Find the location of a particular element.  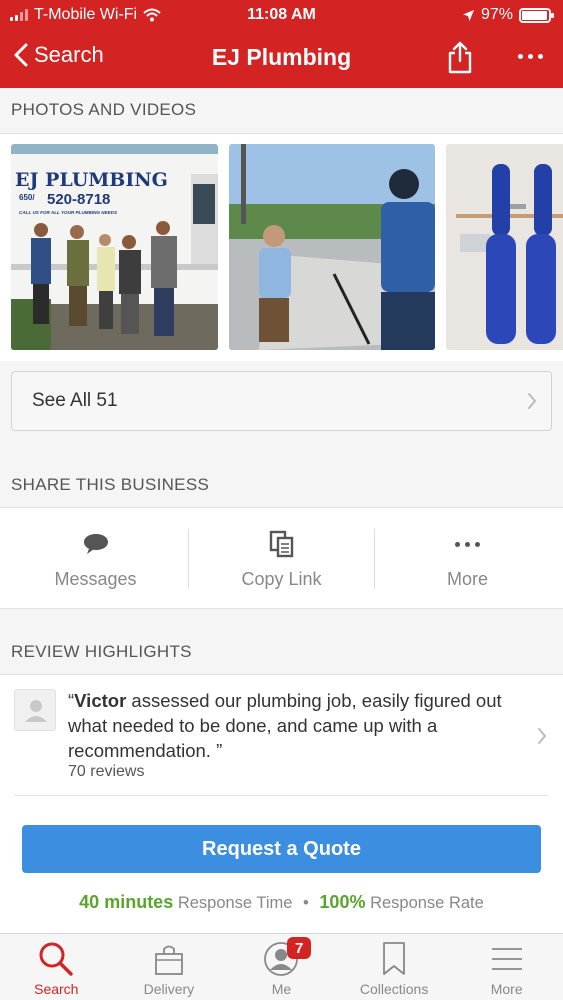

share-options: Messages Copy Link More is located at coordinates (281, 558).